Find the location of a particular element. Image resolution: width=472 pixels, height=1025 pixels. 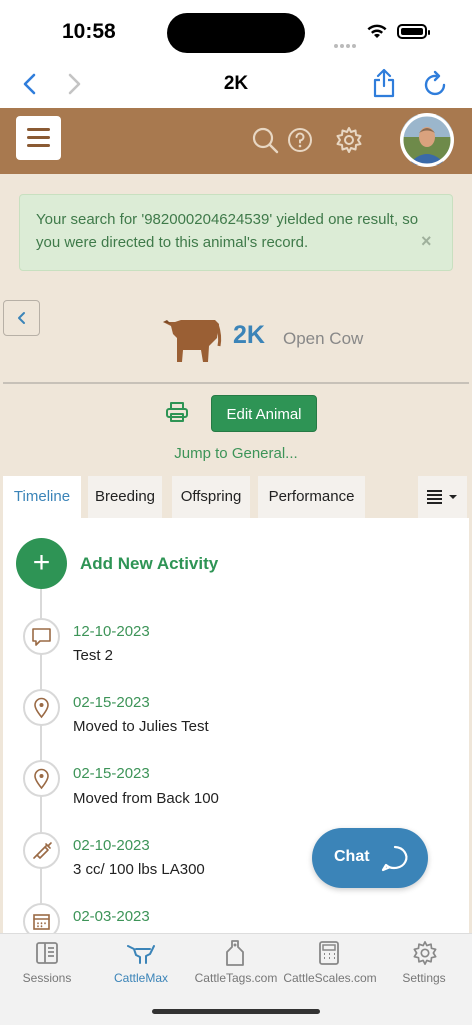

status-time: 10:58 is located at coordinates (89, 31).